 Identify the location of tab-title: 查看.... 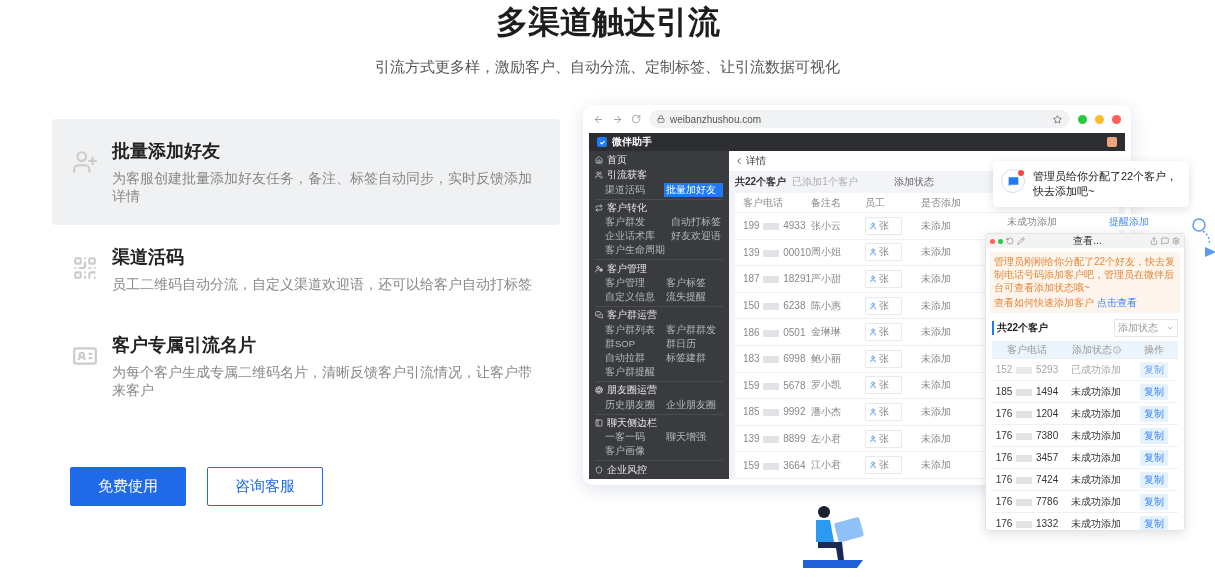
(1087, 241).